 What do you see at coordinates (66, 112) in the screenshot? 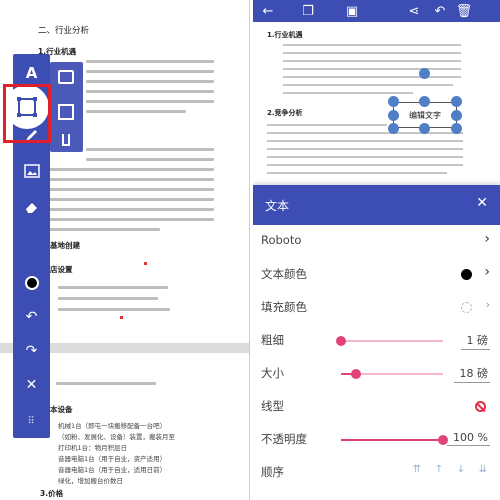
I see `rectangle-icon` at bounding box center [66, 112].